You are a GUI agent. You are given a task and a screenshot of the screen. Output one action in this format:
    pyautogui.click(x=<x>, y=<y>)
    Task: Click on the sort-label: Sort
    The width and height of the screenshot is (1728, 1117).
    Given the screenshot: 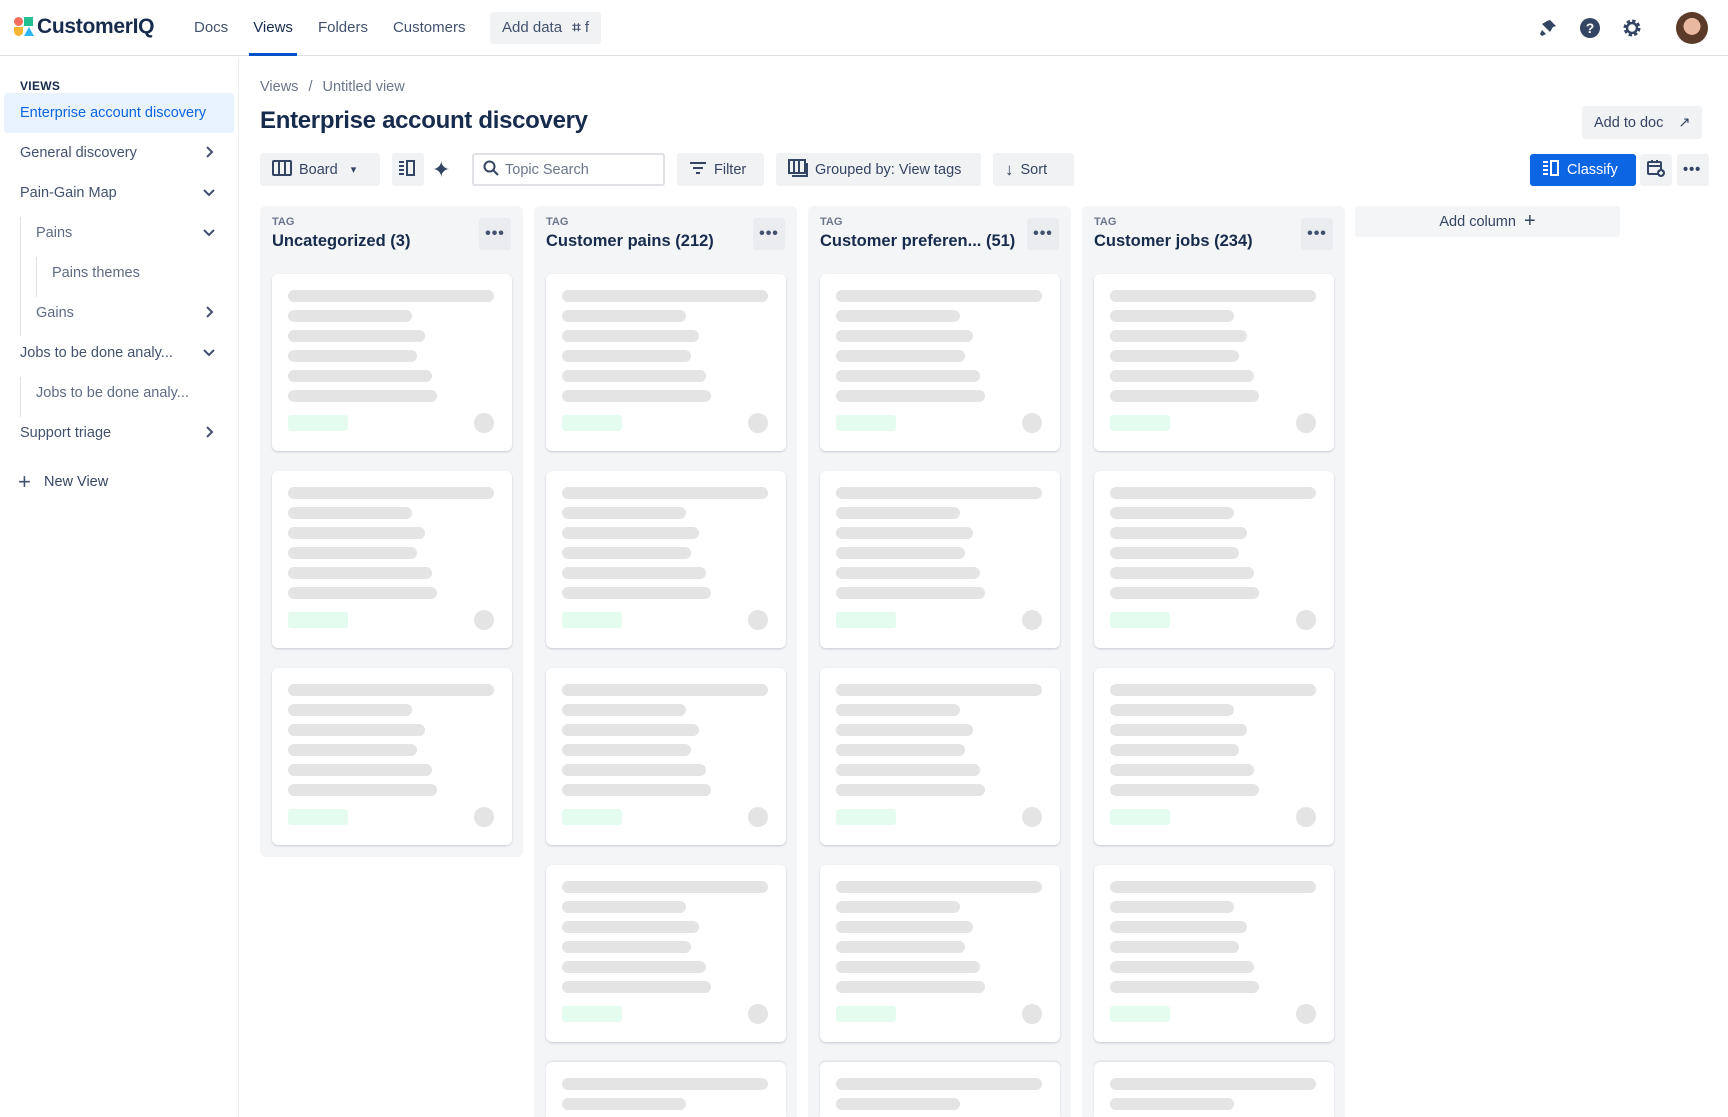 What is the action you would take?
    pyautogui.click(x=1034, y=169)
    